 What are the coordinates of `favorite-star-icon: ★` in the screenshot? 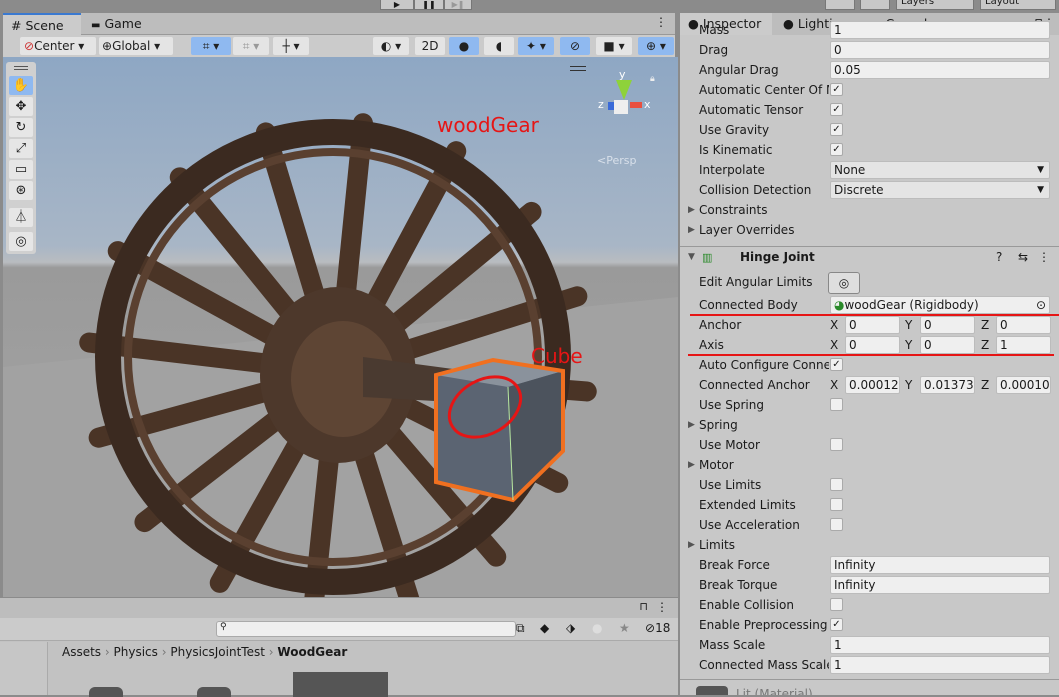 It's located at (624, 628).